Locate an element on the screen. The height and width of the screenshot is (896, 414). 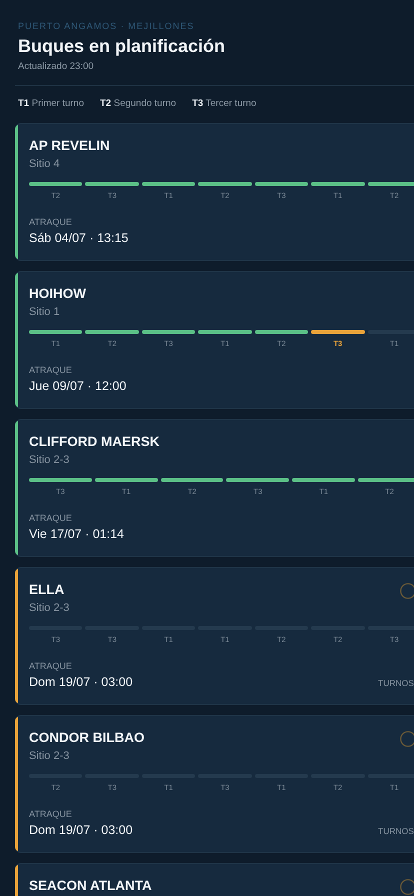
berth-label: Sitio 4 is located at coordinates (45, 164).